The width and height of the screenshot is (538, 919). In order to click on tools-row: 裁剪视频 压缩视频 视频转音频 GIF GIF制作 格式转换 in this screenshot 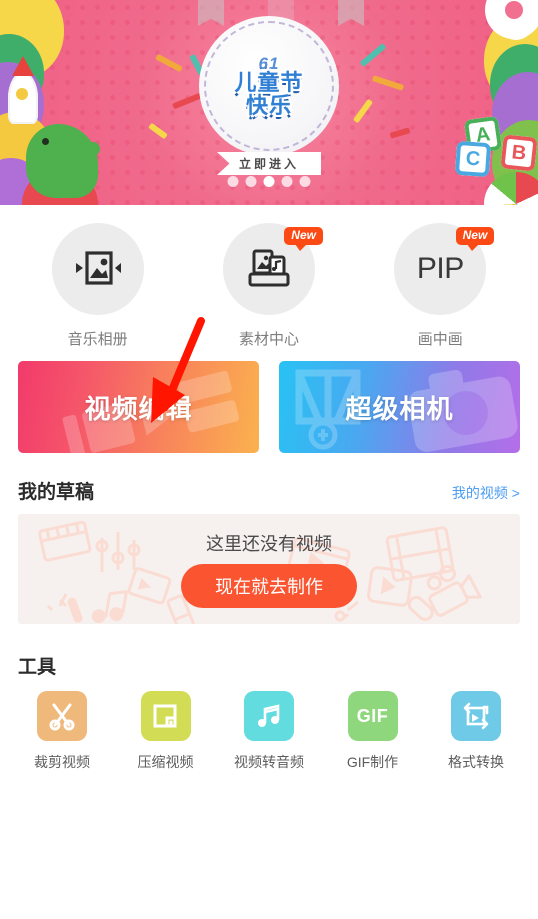, I will do `click(269, 731)`.